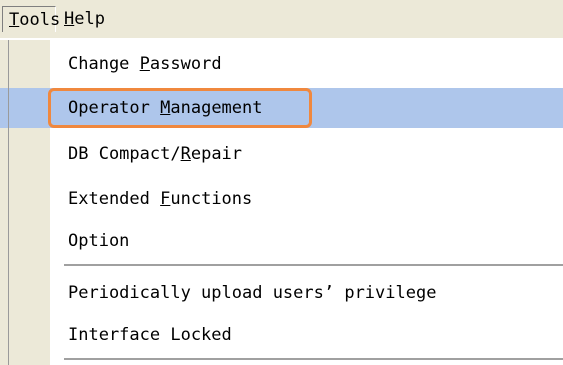 Image resolution: width=563 pixels, height=365 pixels. What do you see at coordinates (281, 241) in the screenshot?
I see `menu-item-option: Option` at bounding box center [281, 241].